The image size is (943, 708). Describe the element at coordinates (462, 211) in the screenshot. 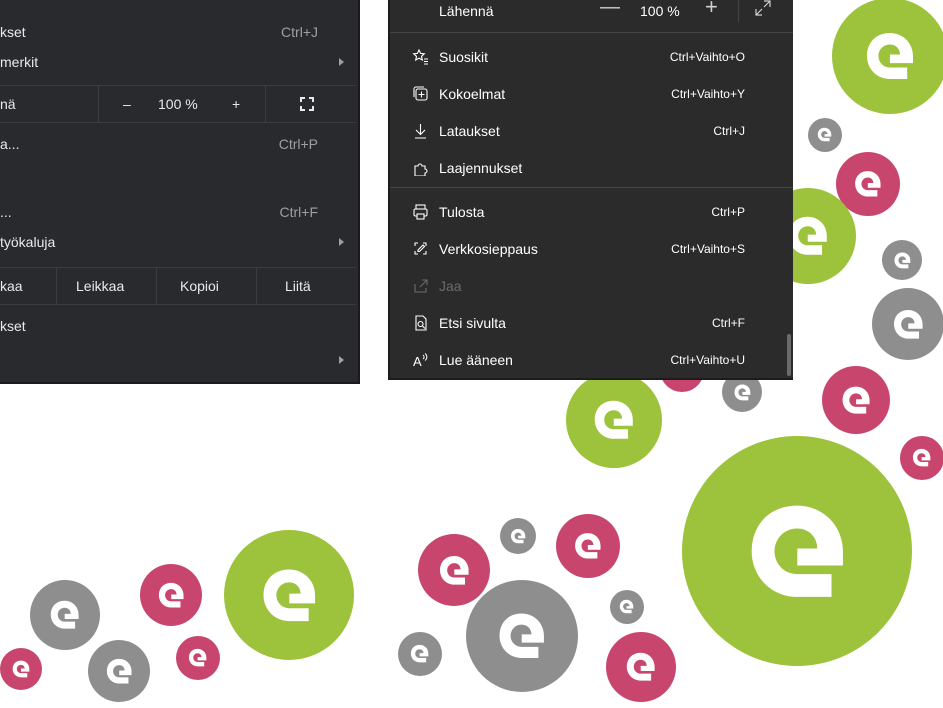

I see `menu-item-label: Tulosta` at that location.